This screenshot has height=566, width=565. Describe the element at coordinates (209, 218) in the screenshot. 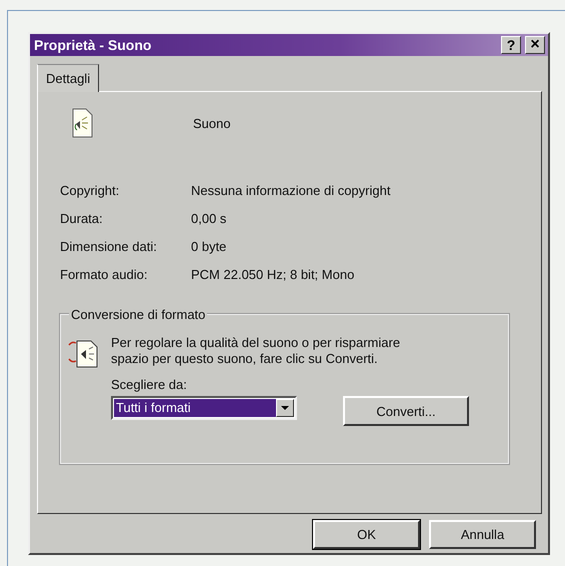

I see `property-value: 0,00 s` at that location.